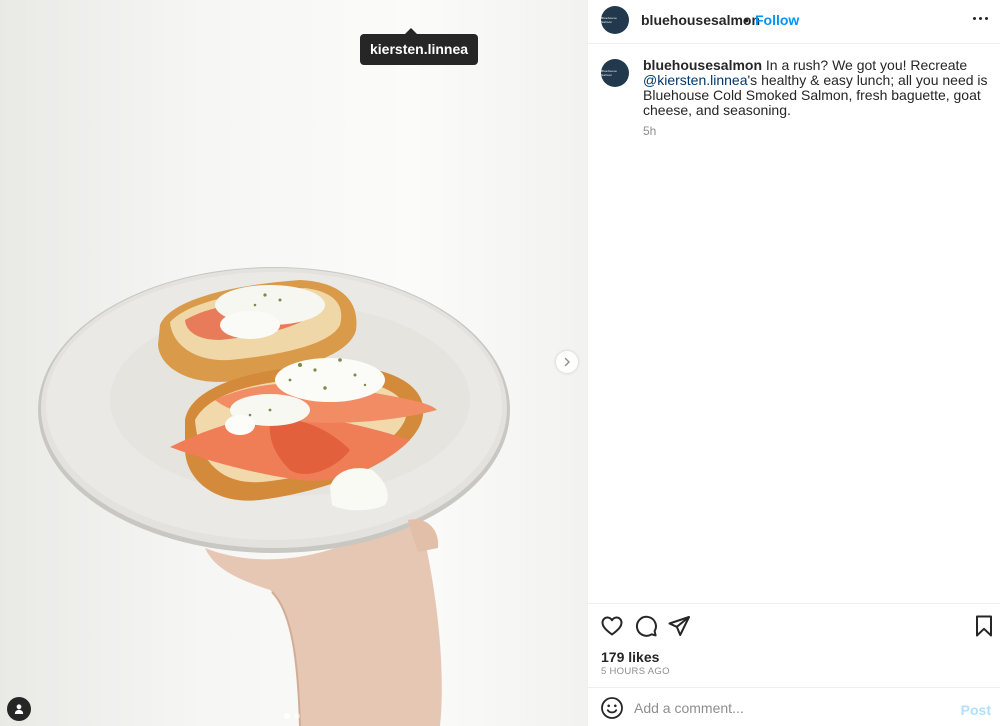 Image resolution: width=1000 pixels, height=726 pixels. Describe the element at coordinates (649, 131) in the screenshot. I see `caption-timestamp: 5h` at that location.